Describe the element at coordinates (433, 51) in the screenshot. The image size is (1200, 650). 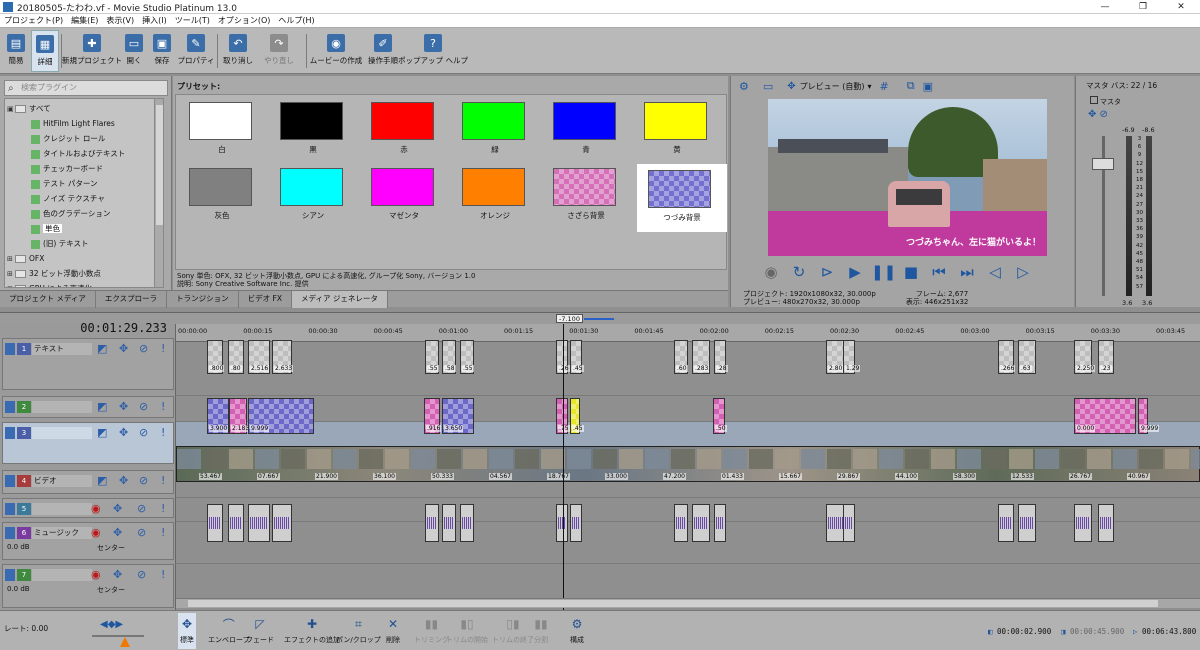
I see `toolbar-popup-help-button: ? ポップアップ ヘルプ` at that location.